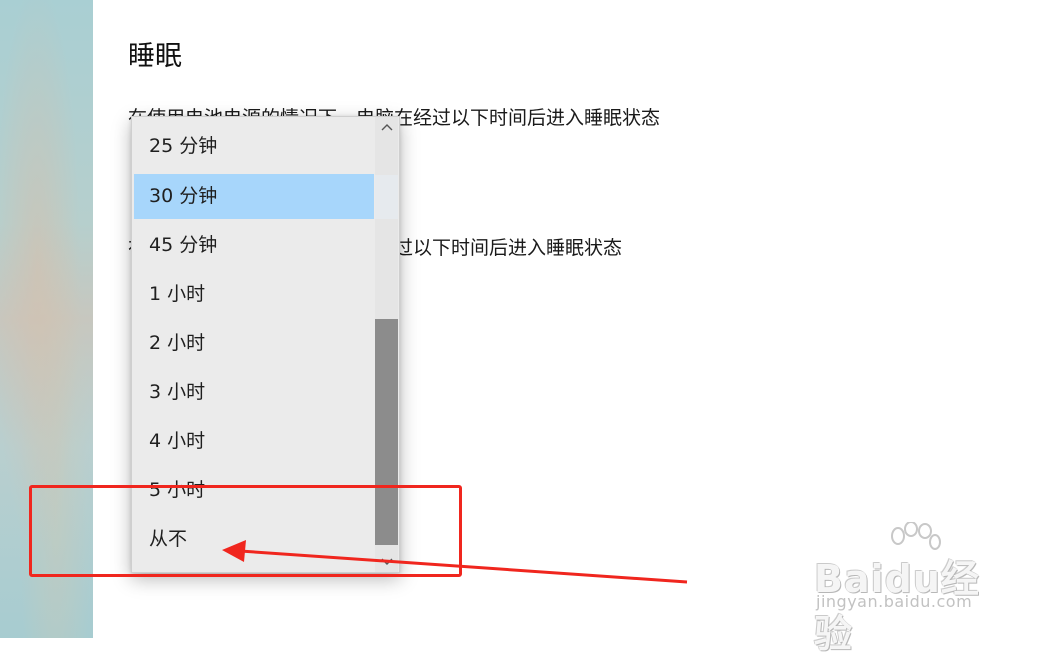 The image size is (1060, 658). I want to click on dropdown-option-45-min: 45 分钟, so click(254, 245).